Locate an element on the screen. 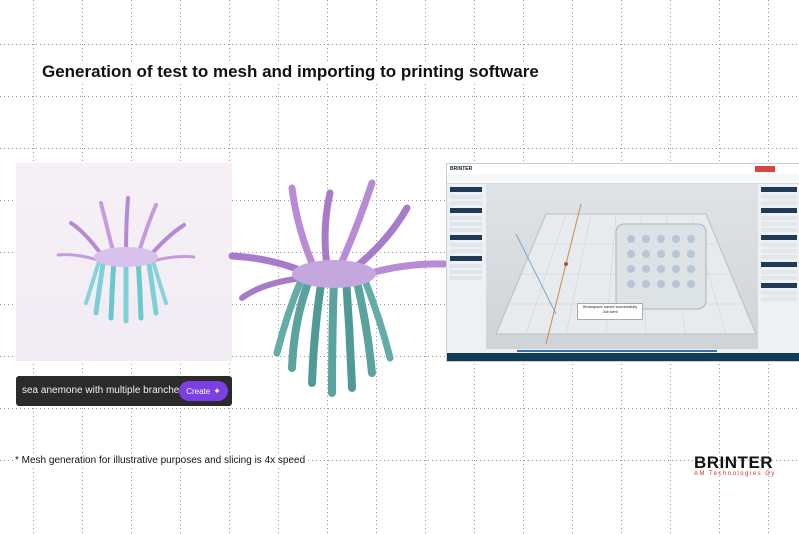 This screenshot has height=534, width=799. slicer-right-panel is located at coordinates (779, 269).